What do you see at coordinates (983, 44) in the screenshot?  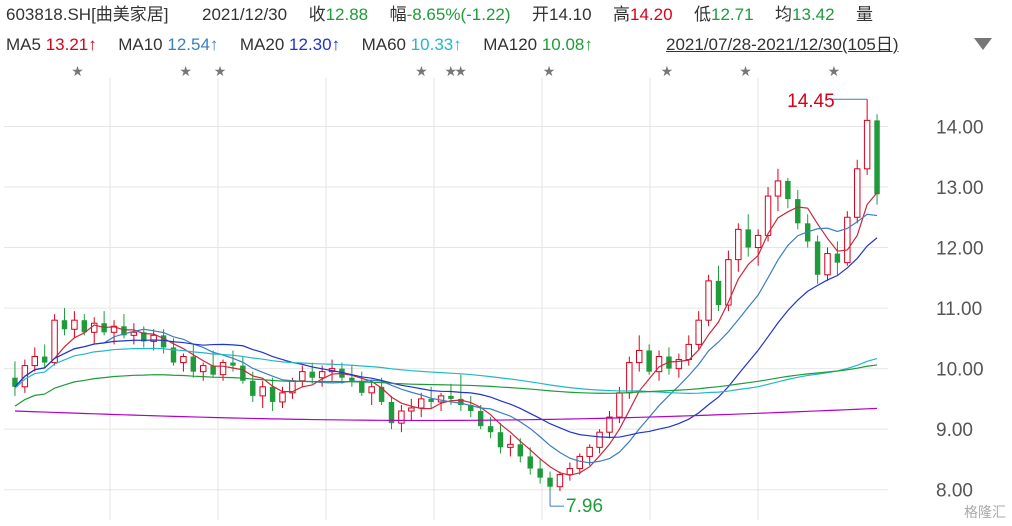 I see `dropdown-arrow-icon` at bounding box center [983, 44].